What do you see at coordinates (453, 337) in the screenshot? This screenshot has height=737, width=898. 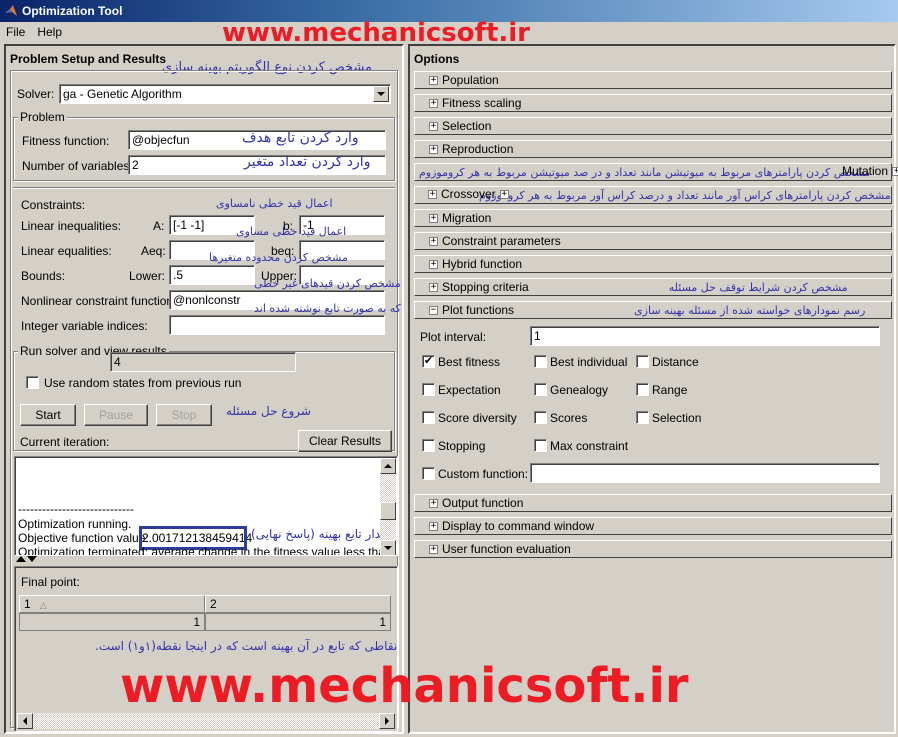 I see `plot-interval-label: Plot interval:` at bounding box center [453, 337].